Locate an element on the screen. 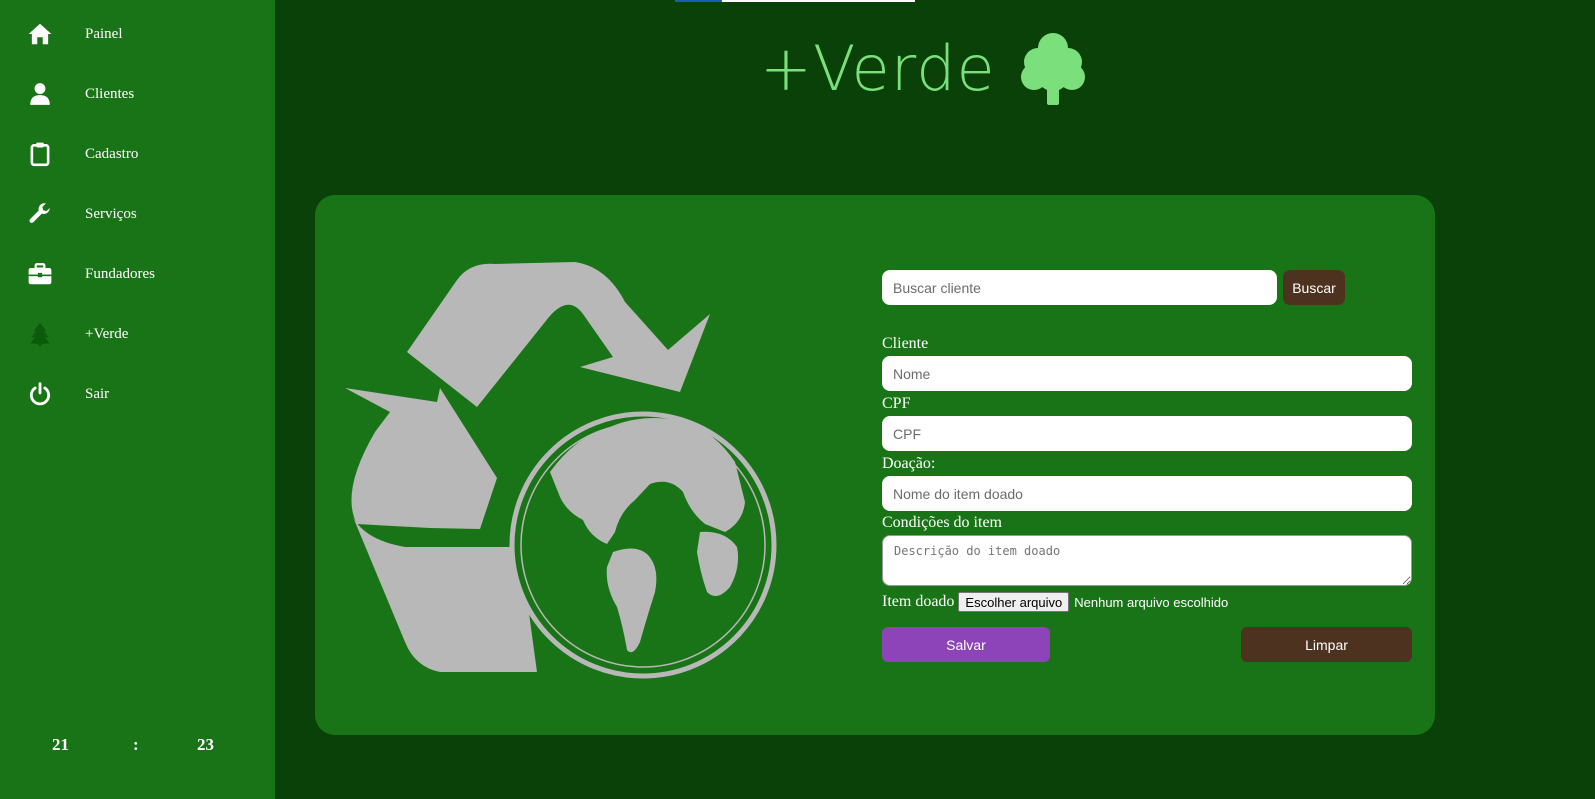 The height and width of the screenshot is (799, 1595). client-label: Cliente is located at coordinates (905, 343).